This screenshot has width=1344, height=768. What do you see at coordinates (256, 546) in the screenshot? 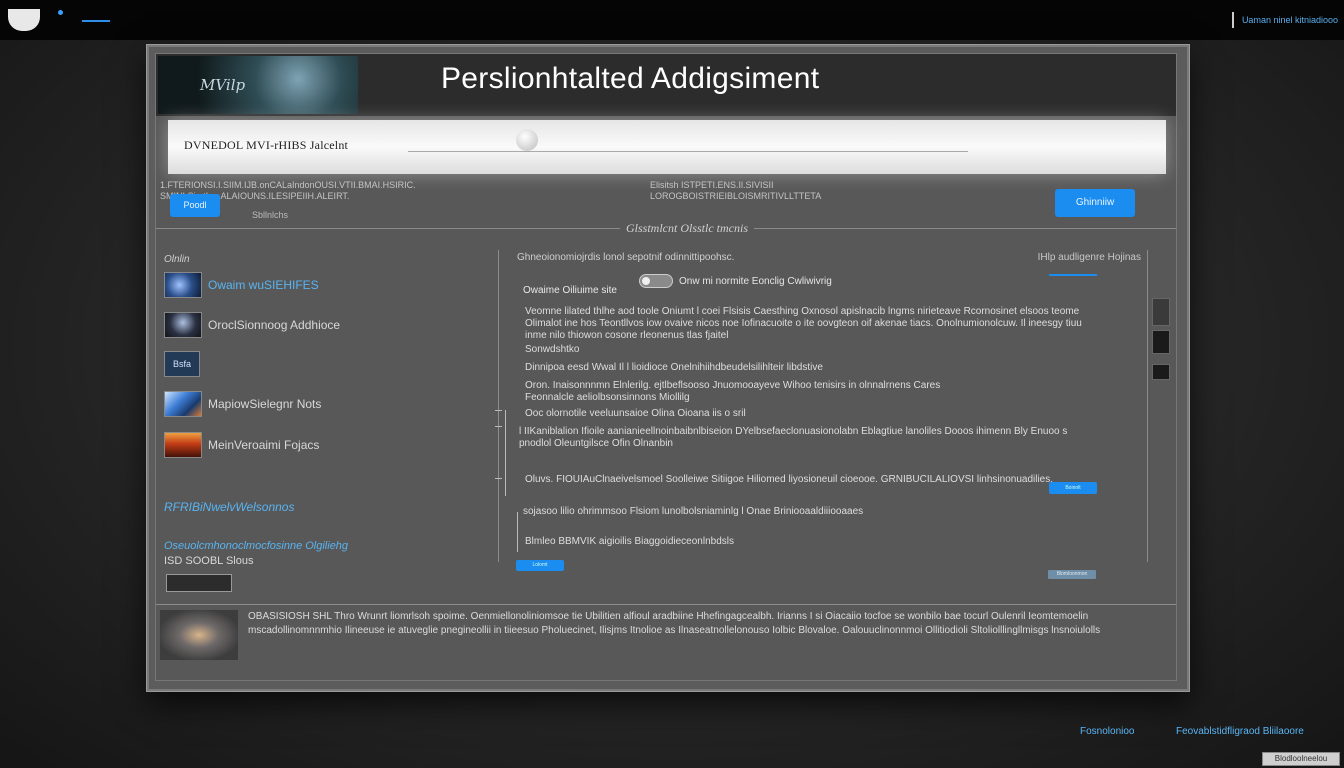
I see `sidebar-link-2: Oseuolcmhonoclmocfosinne Olgiliehg` at bounding box center [256, 546].